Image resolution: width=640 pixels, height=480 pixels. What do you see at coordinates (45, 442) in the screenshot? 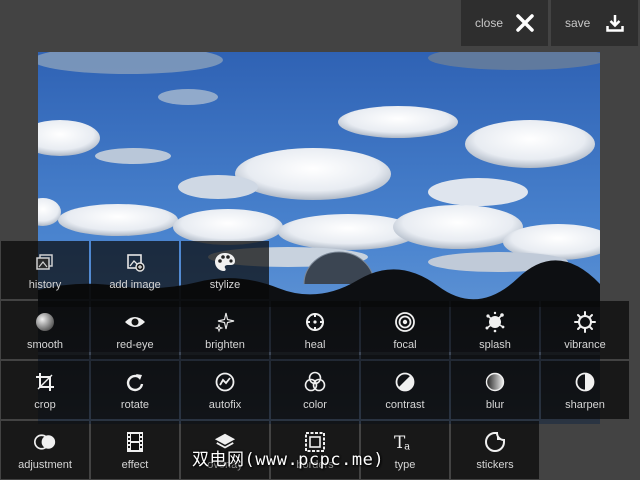
I see `adjustment-icon` at bounding box center [45, 442].